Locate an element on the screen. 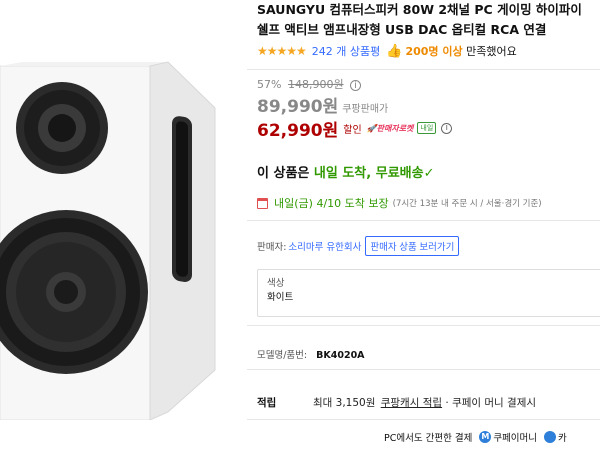 The width and height of the screenshot is (600, 450). option-value: 화이트 is located at coordinates (280, 297).